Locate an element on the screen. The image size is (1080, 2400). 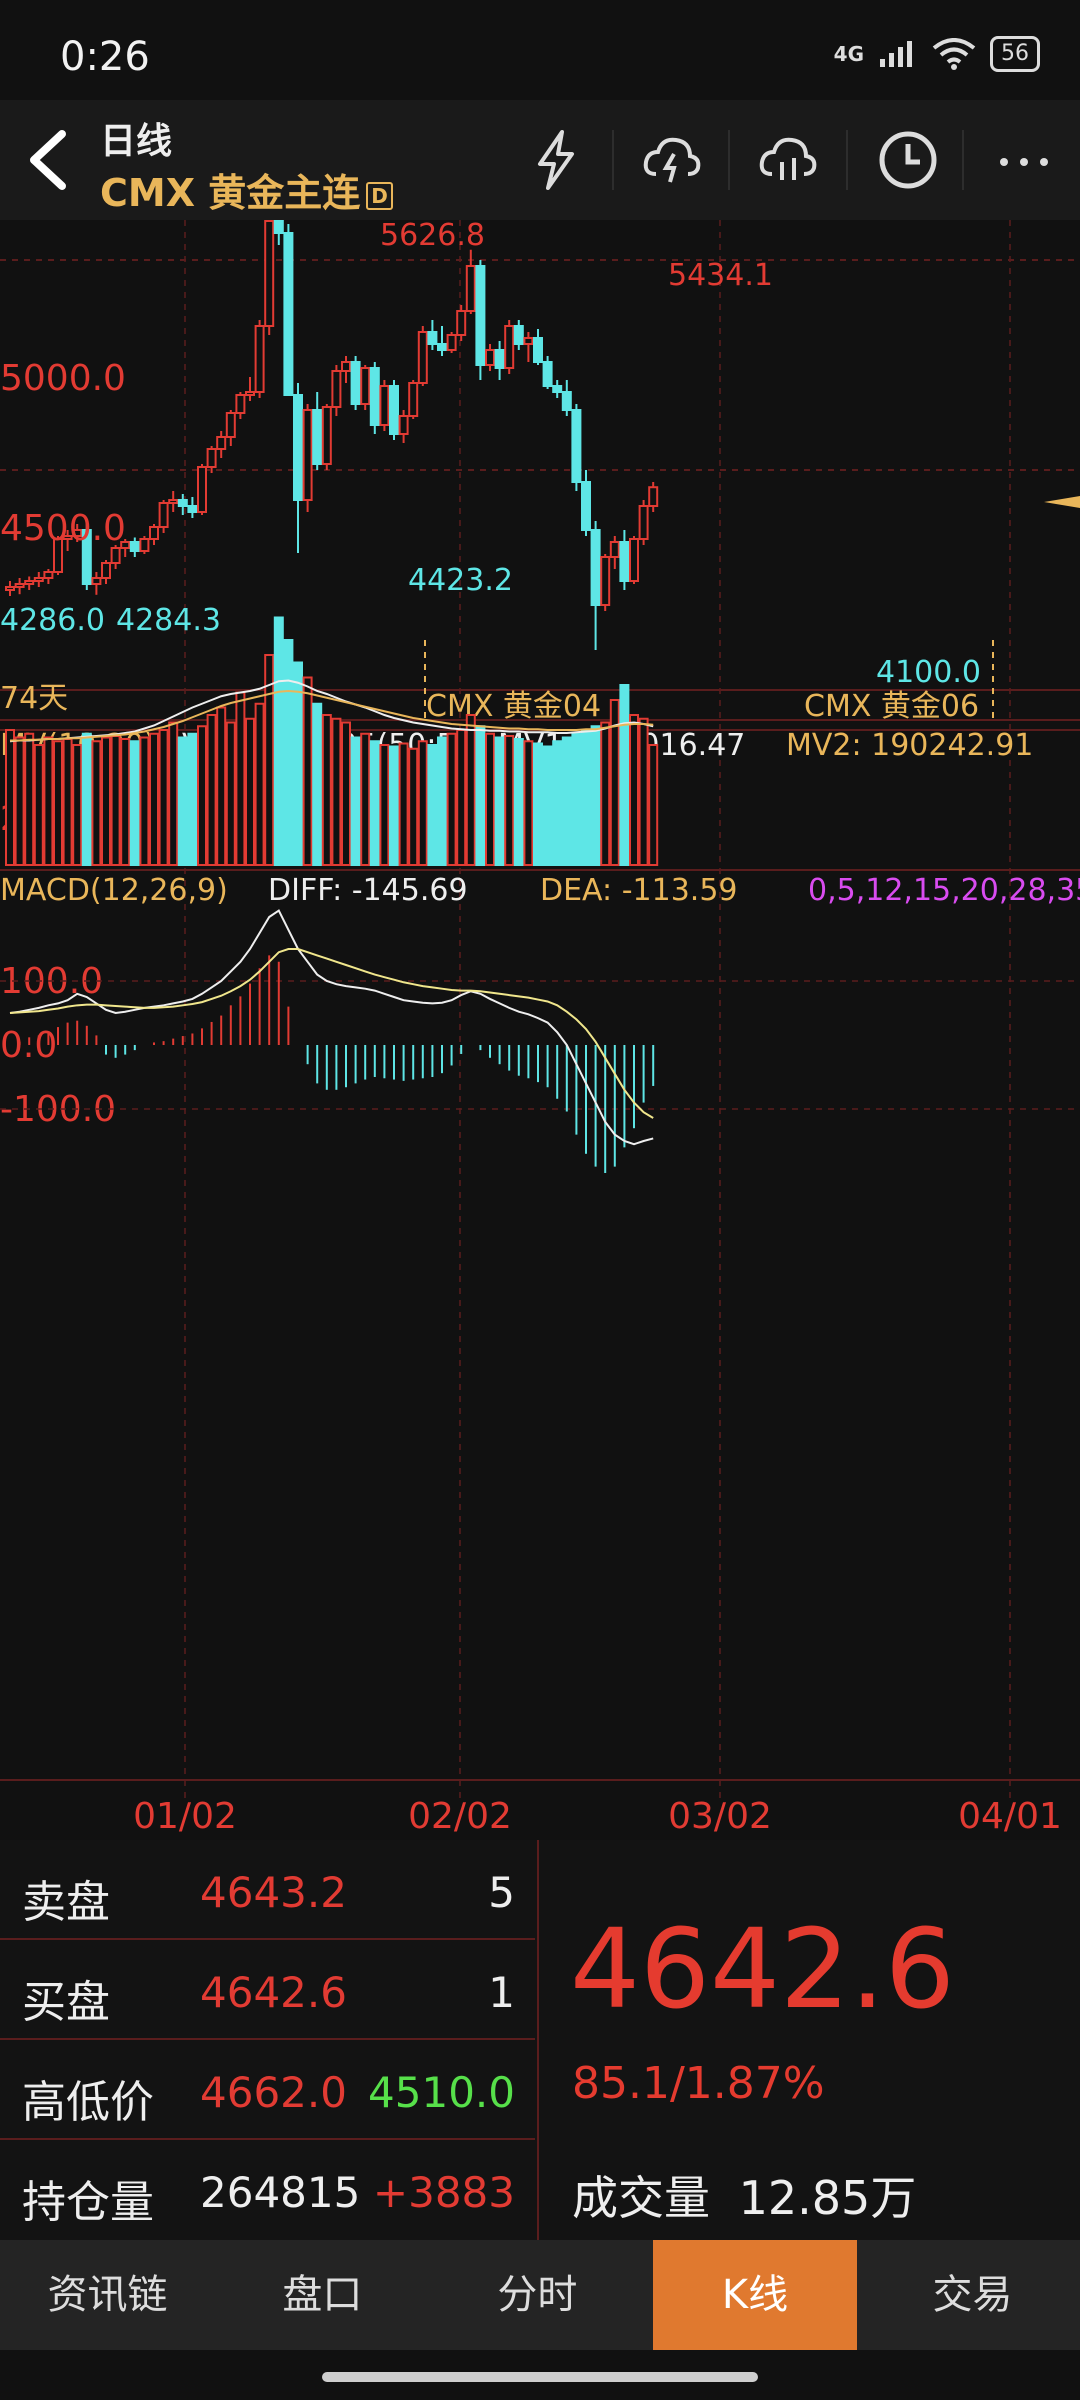
ask-size: 5 is located at coordinates (501, 1892).